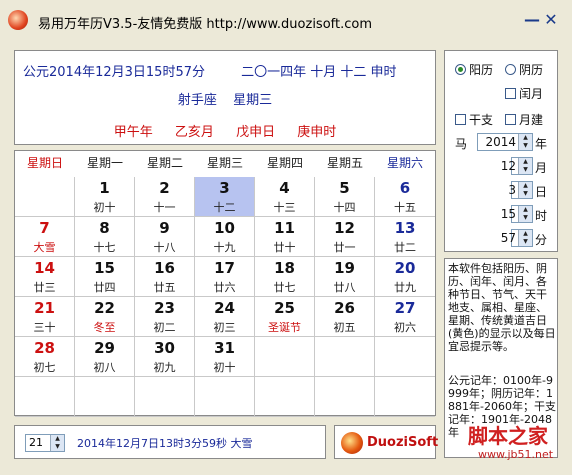  What do you see at coordinates (164, 247) in the screenshot?
I see `lunar-day-label: 十八` at bounding box center [164, 247].